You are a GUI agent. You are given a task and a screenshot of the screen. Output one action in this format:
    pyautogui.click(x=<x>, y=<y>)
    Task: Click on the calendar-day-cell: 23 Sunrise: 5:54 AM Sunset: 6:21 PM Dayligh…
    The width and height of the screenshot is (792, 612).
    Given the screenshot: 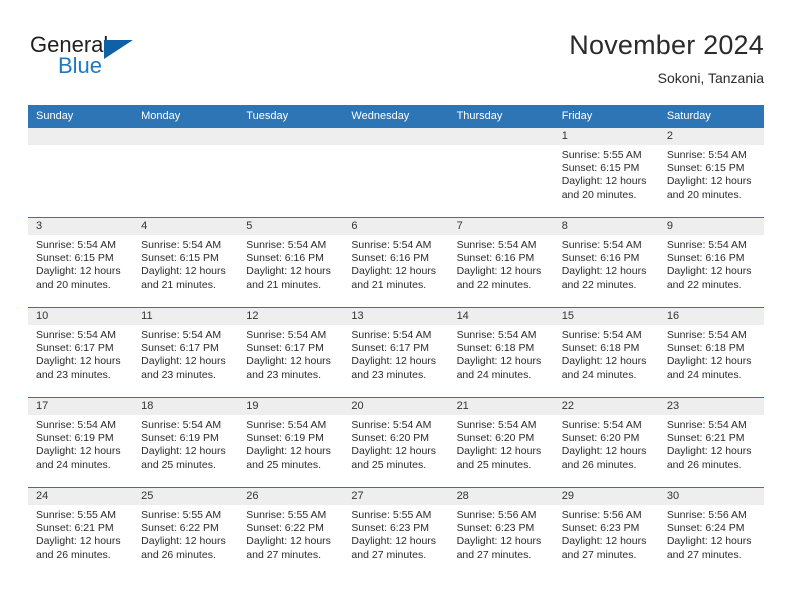 What is the action you would take?
    pyautogui.click(x=711, y=442)
    